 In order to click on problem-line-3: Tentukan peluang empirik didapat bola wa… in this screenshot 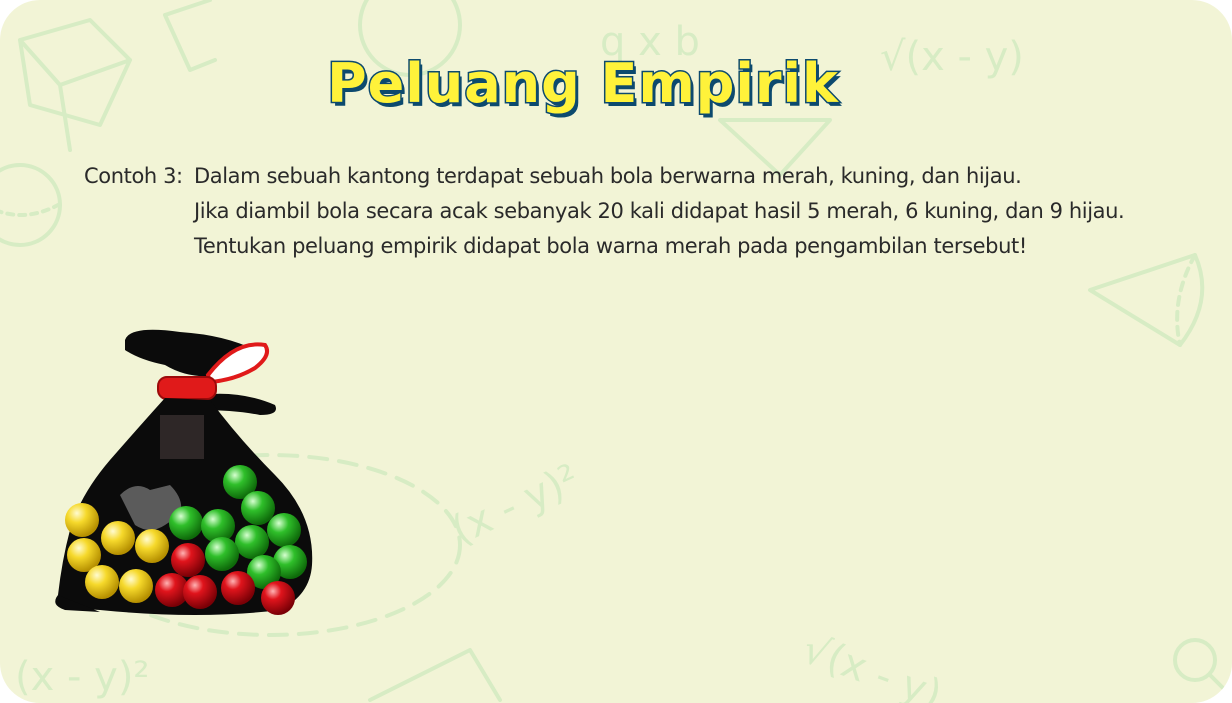, I will do `click(644, 246)`.